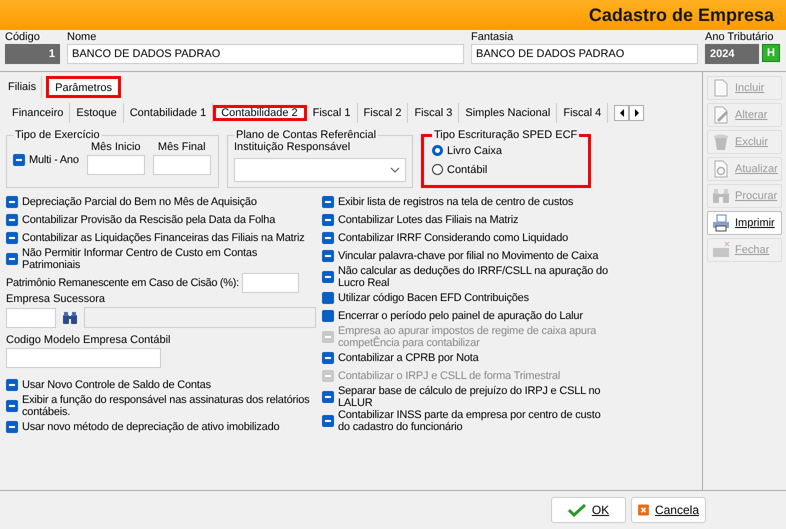 The image size is (786, 529). I want to click on successor-code-field, so click(31, 318).